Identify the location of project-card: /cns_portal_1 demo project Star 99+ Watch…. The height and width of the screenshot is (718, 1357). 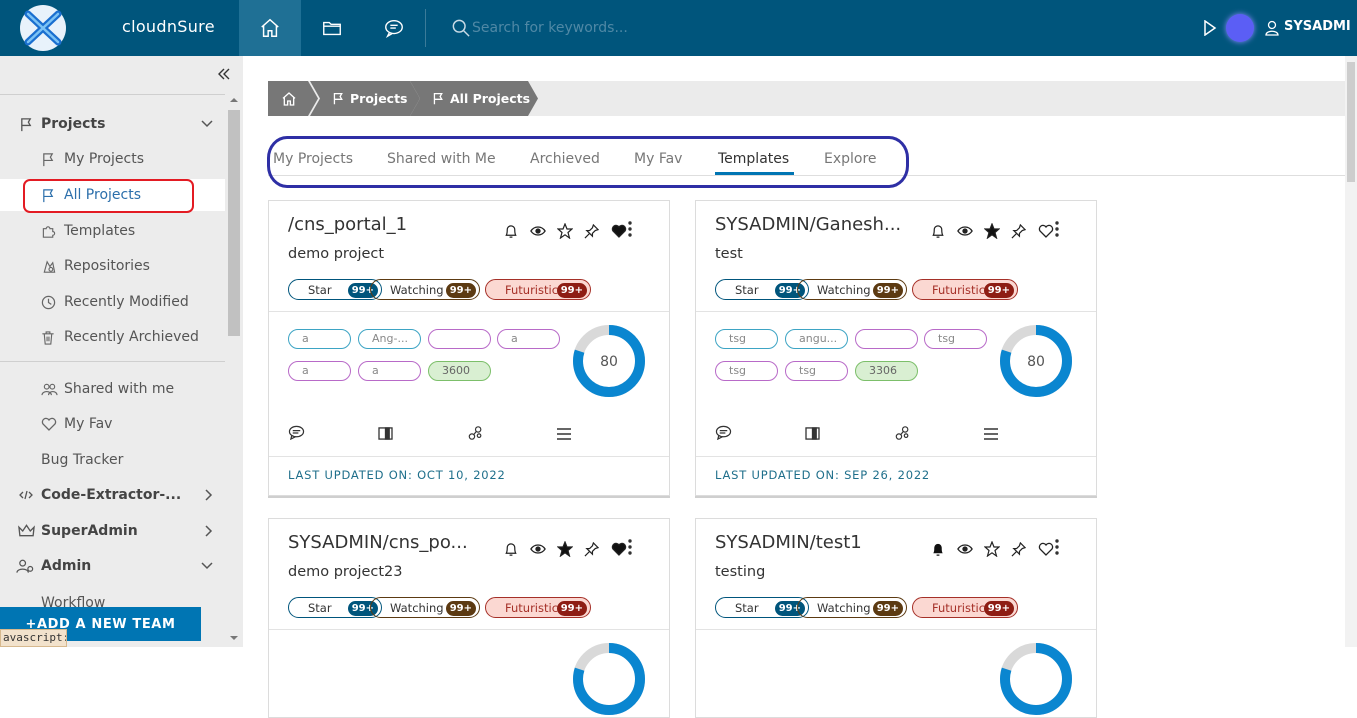
(469, 348).